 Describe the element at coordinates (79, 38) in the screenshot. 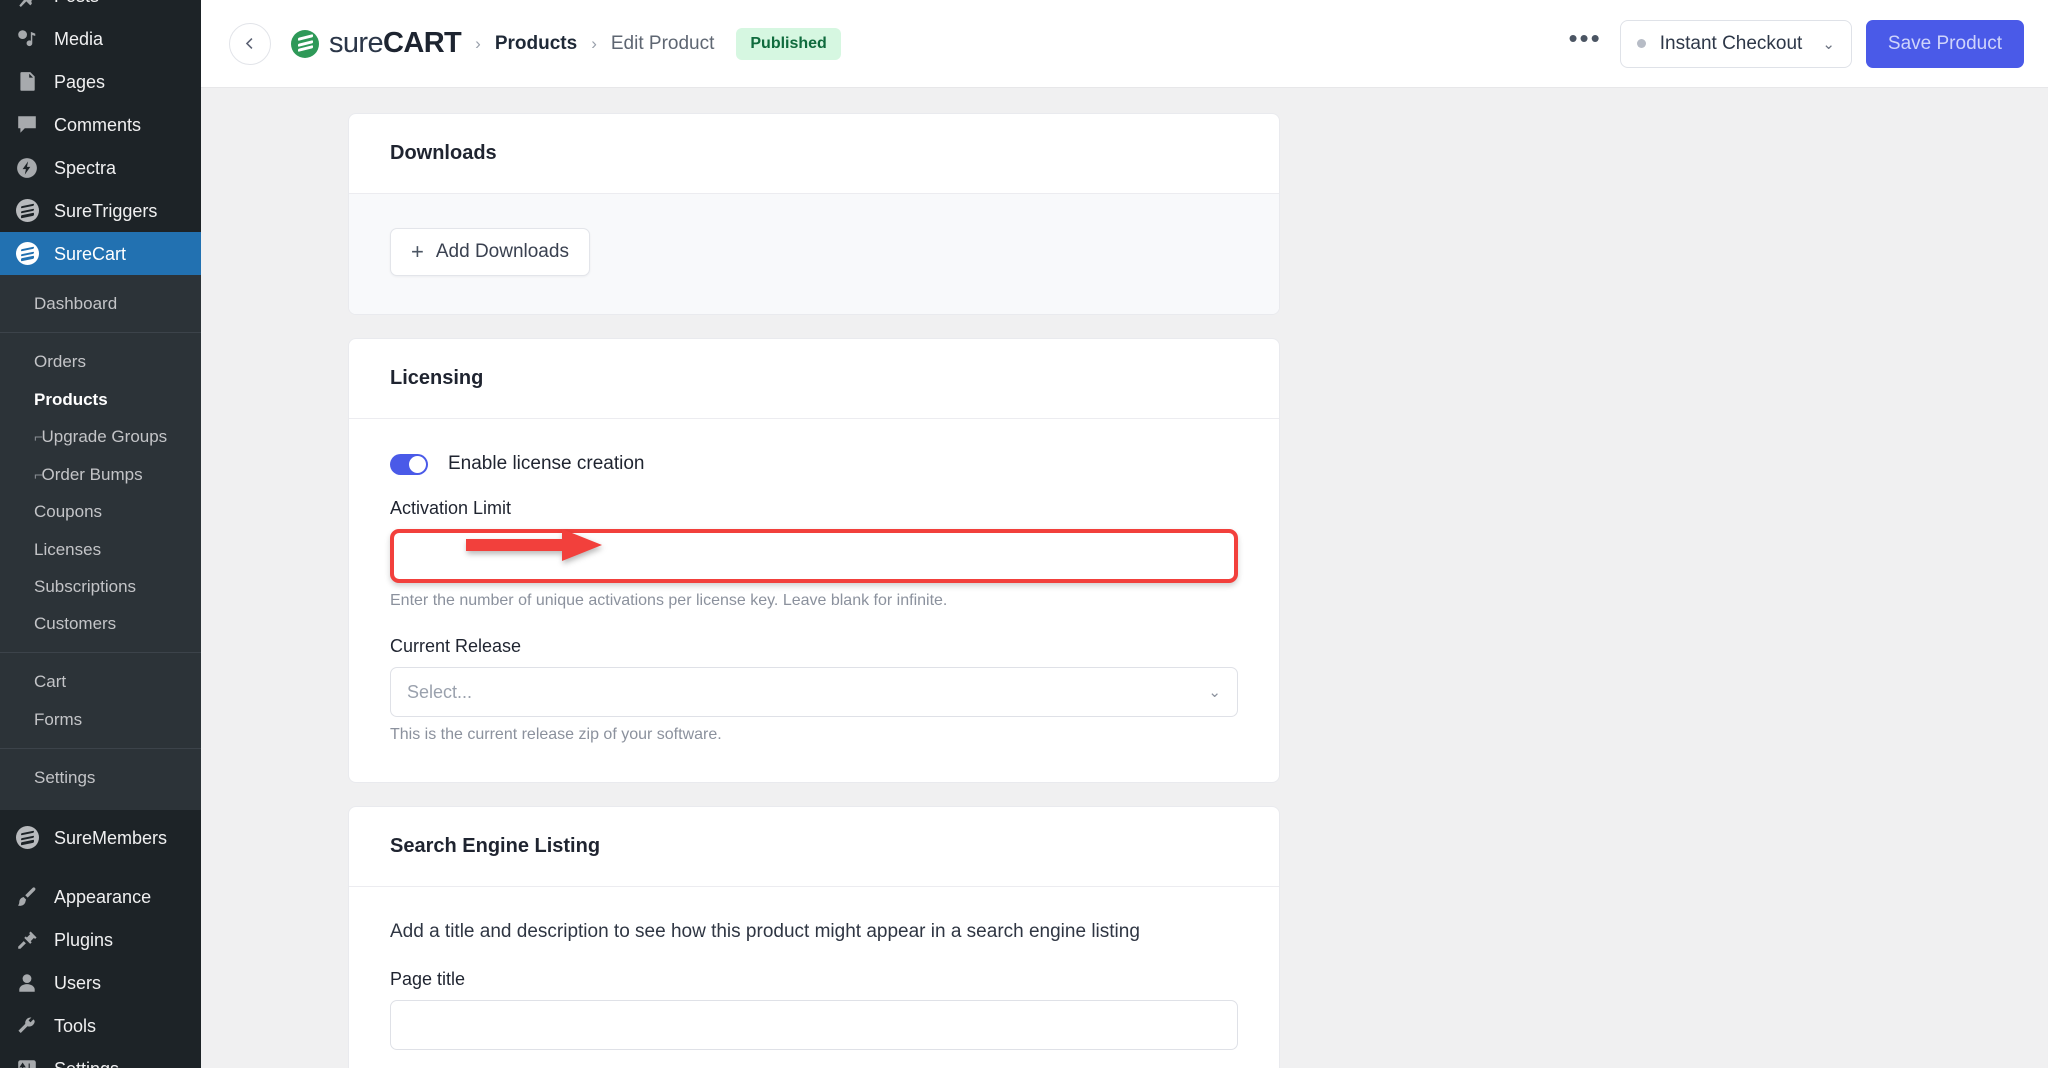

I see `sidebar-item-label: Media` at that location.